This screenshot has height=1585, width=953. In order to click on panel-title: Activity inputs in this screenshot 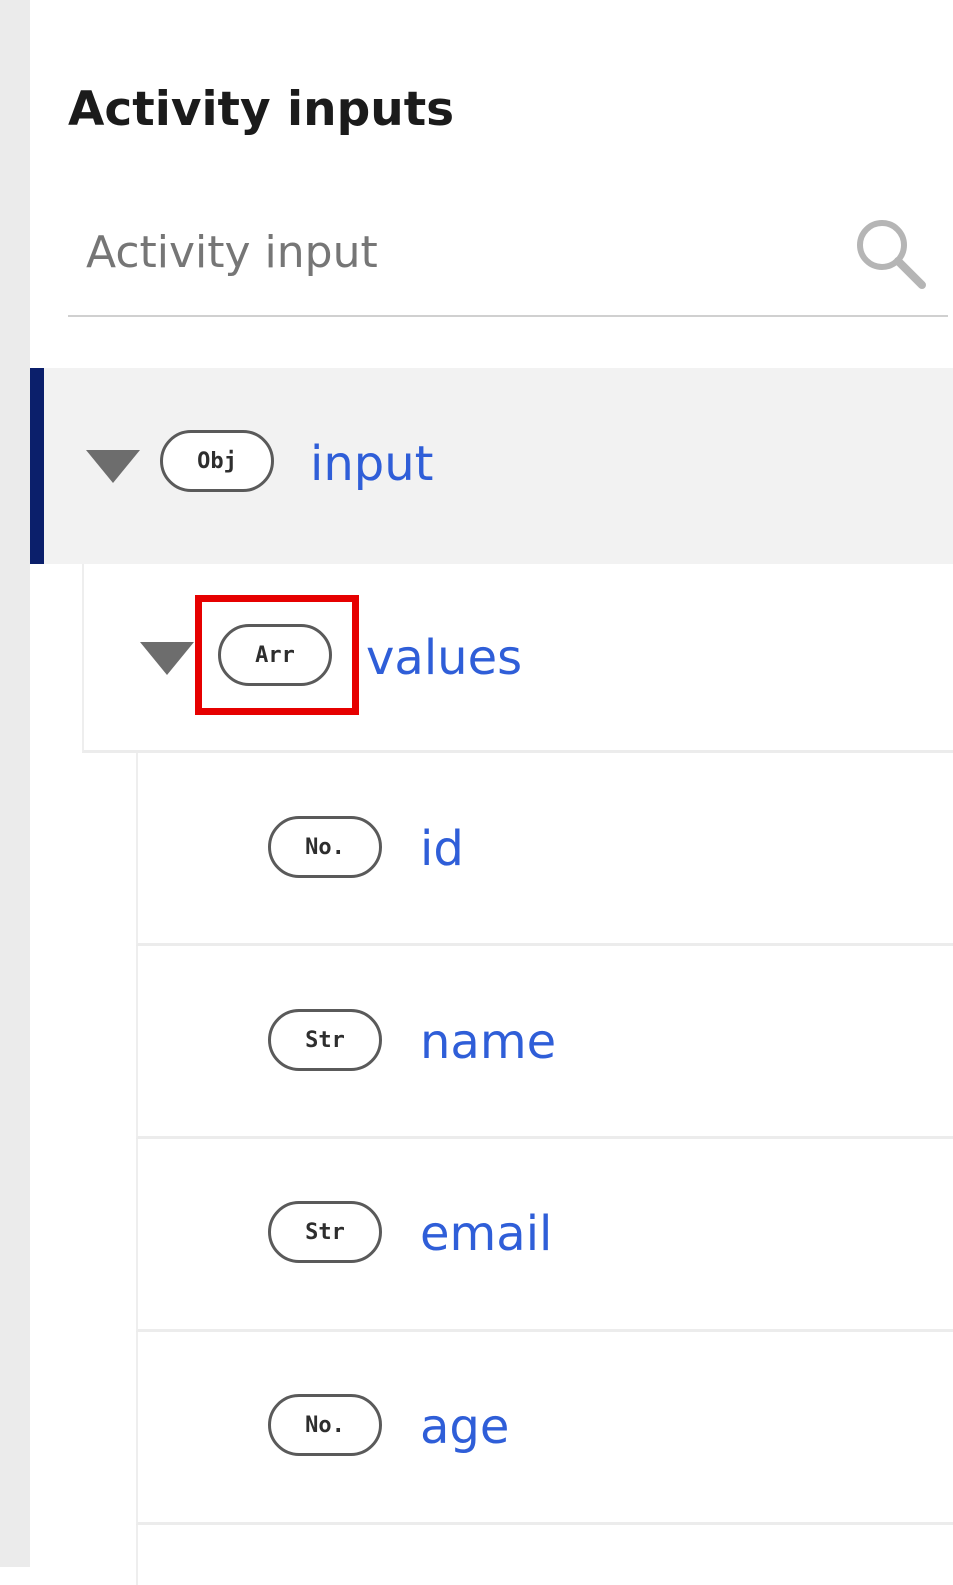, I will do `click(261, 109)`.